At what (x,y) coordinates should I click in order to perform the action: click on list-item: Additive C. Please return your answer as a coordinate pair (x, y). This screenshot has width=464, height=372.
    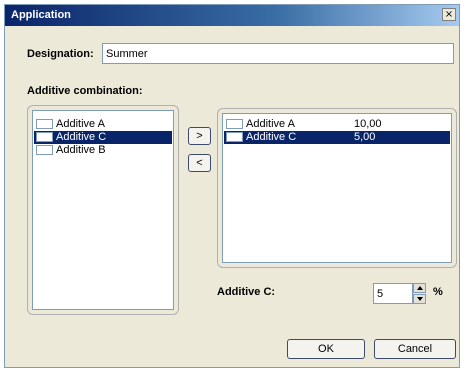
    Looking at the image, I should click on (103, 137).